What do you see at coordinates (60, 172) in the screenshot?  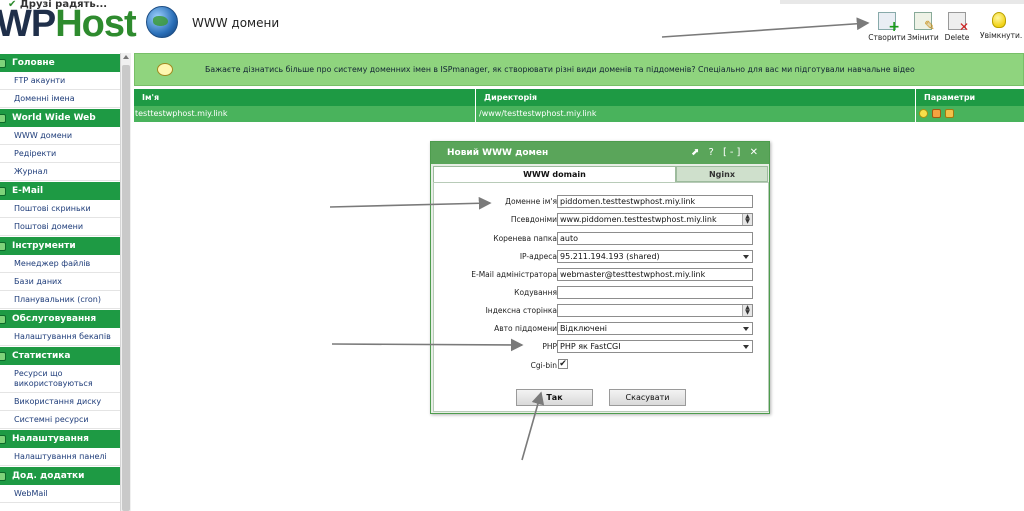 I see `sidebar-item: Журнал` at bounding box center [60, 172].